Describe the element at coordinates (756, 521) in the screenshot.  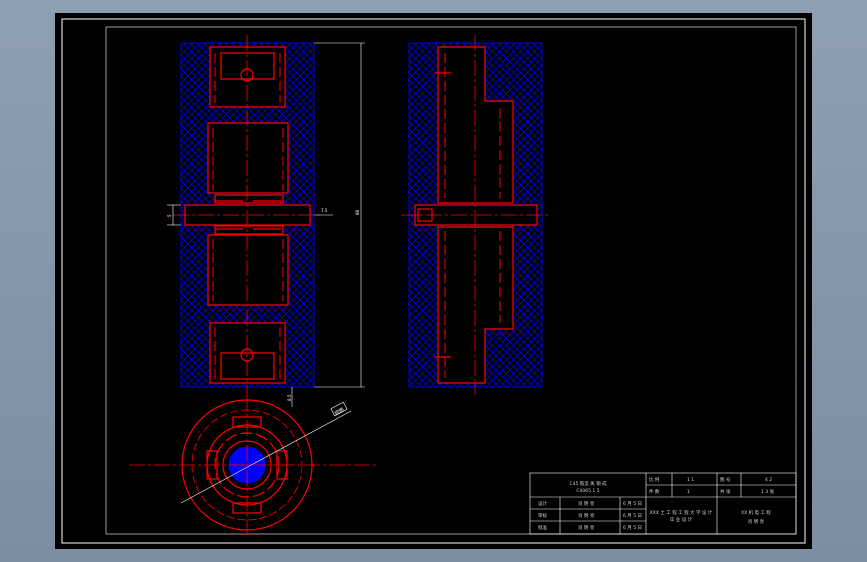
I see `tb-company-sub: 肖 明 亮` at that location.